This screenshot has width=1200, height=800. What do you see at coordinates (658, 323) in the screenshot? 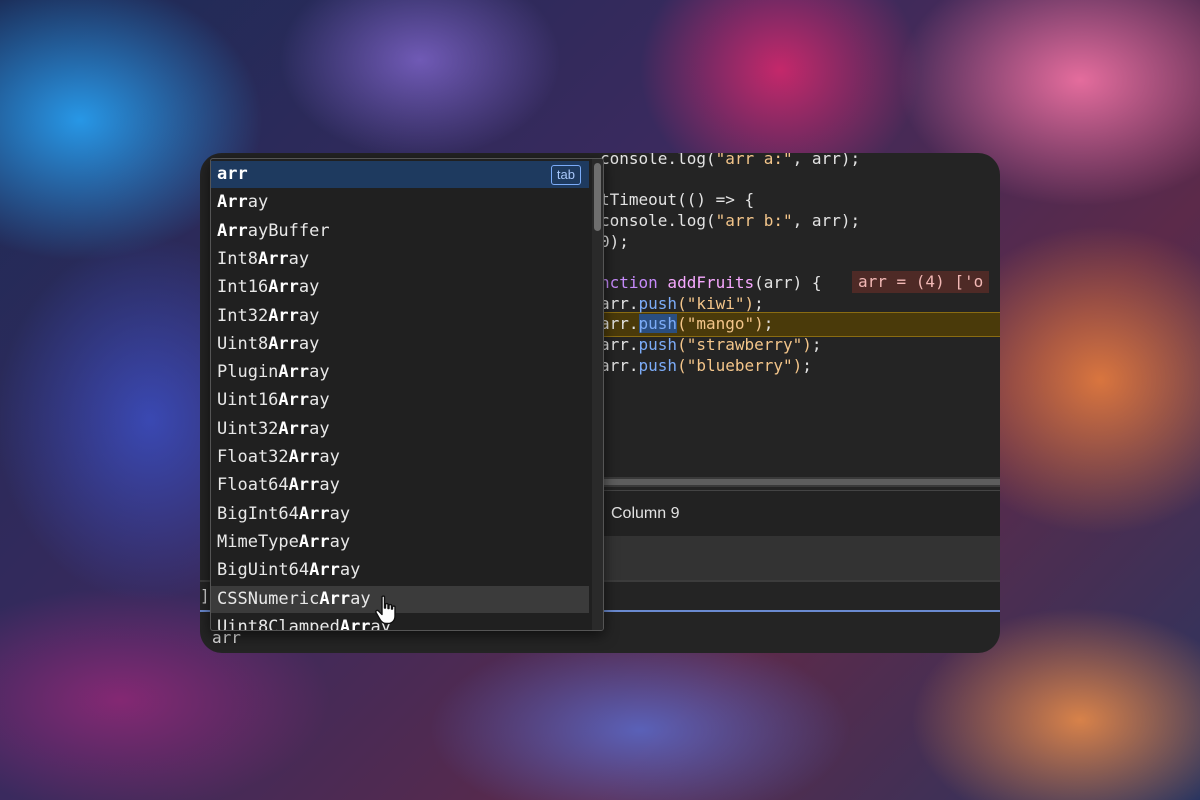
I see `code-method-selected: push` at bounding box center [658, 323].